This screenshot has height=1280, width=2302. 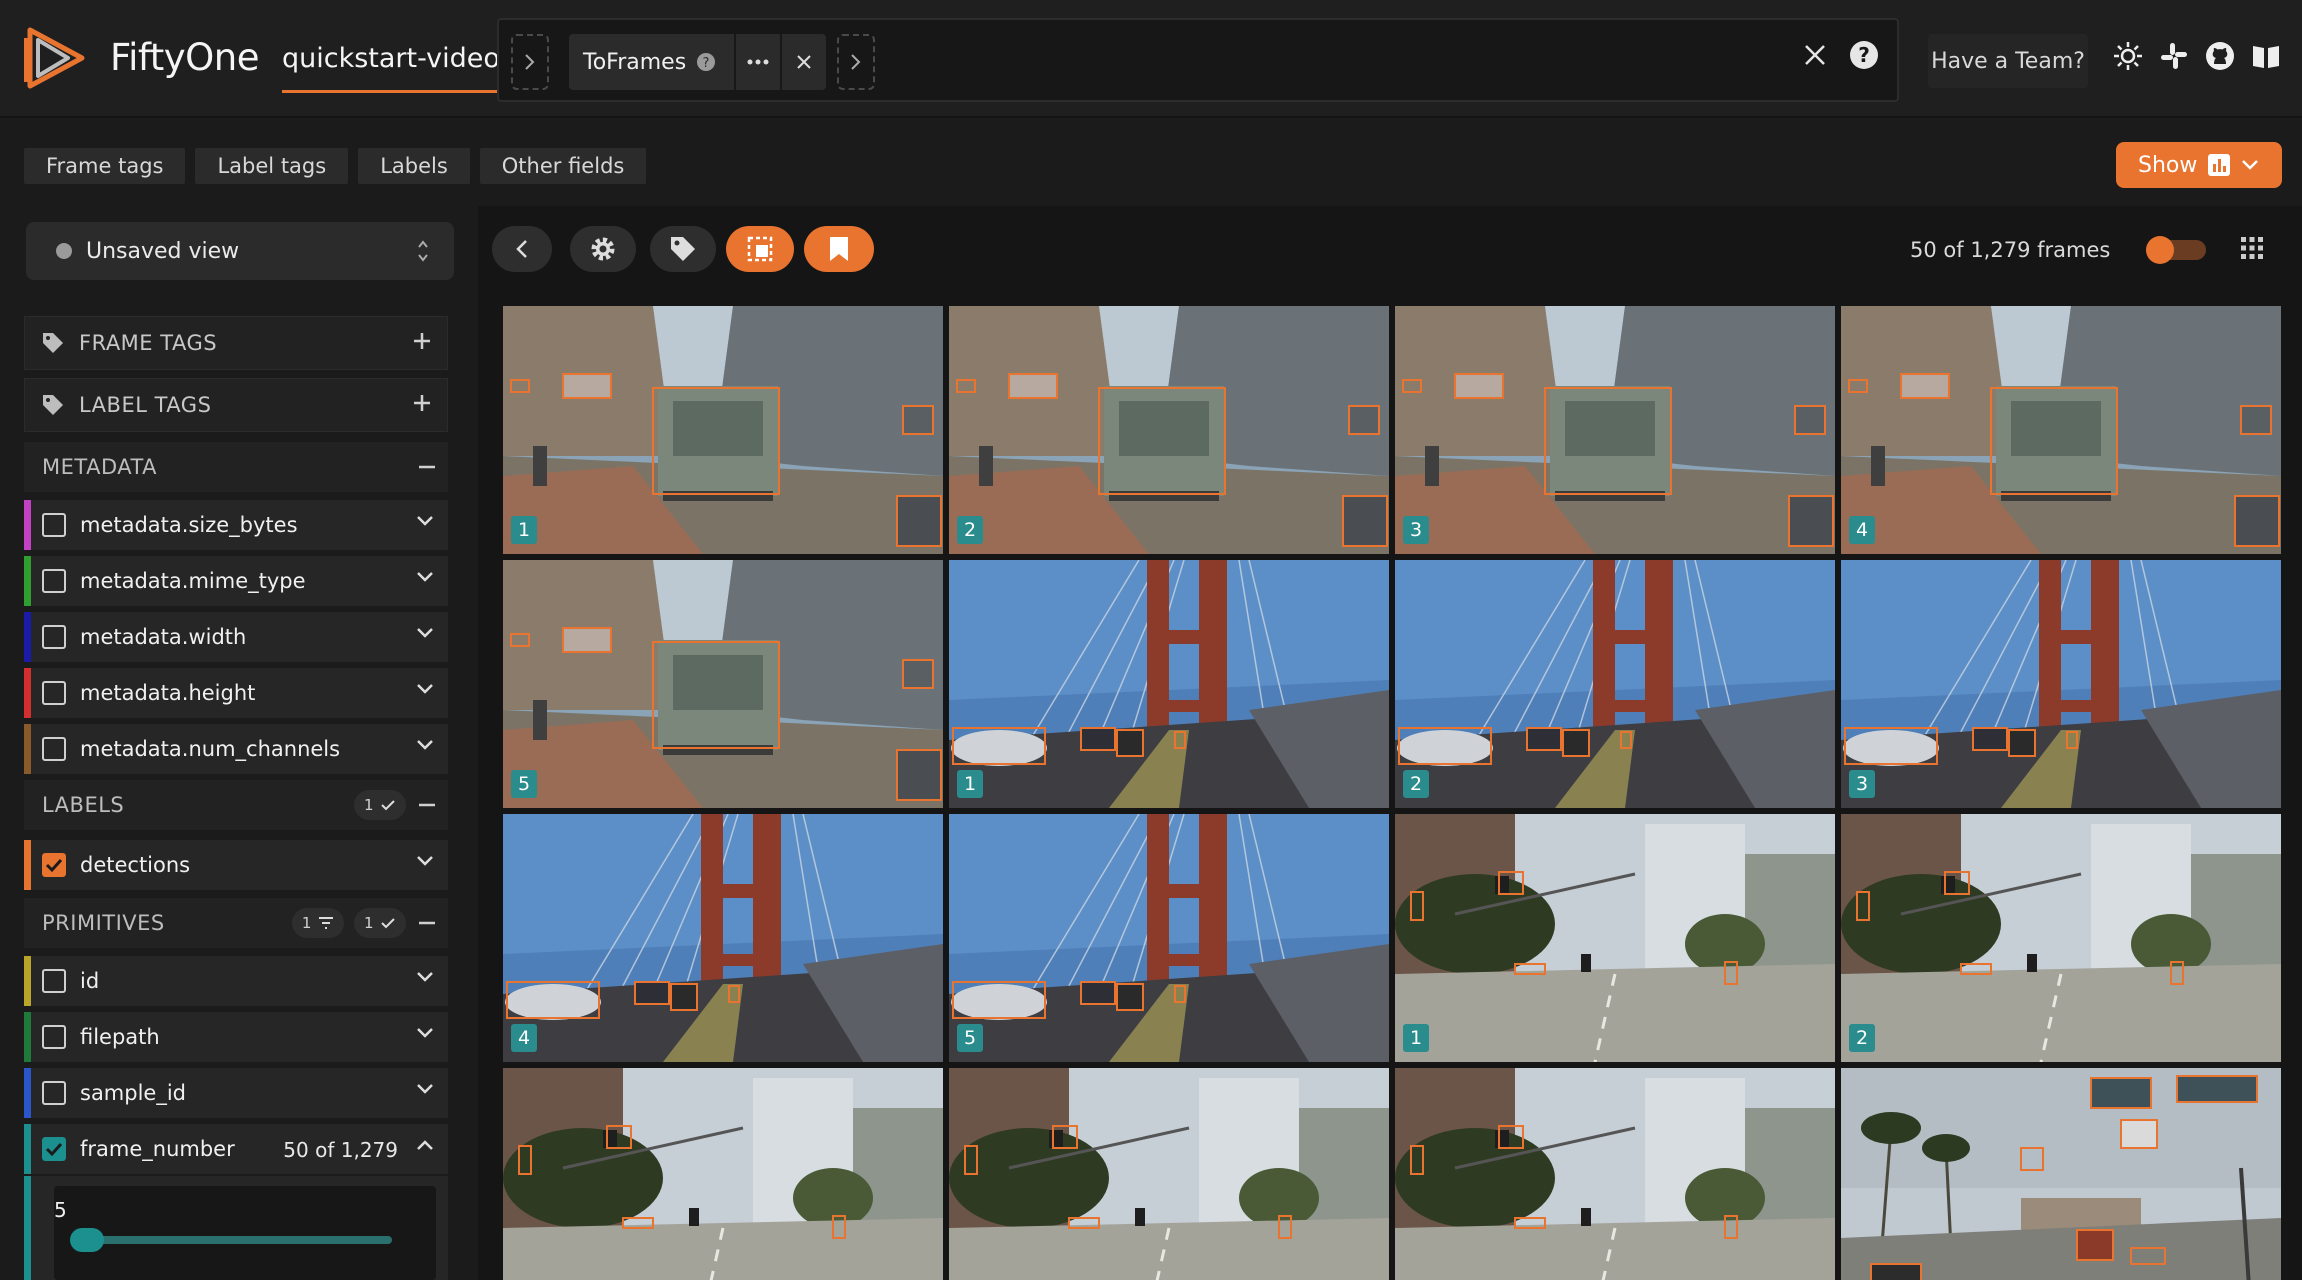 I want to click on add-stage-left-button, so click(x=530, y=62).